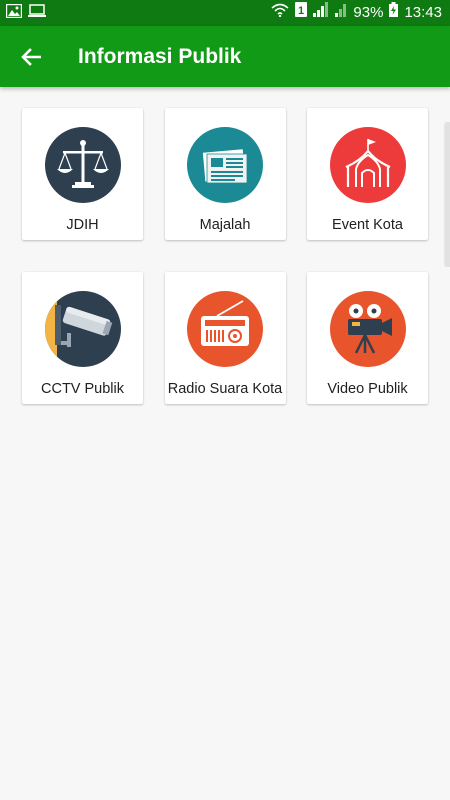 The image size is (450, 800). Describe the element at coordinates (14, 12) in the screenshot. I see `gallery-icon` at that location.